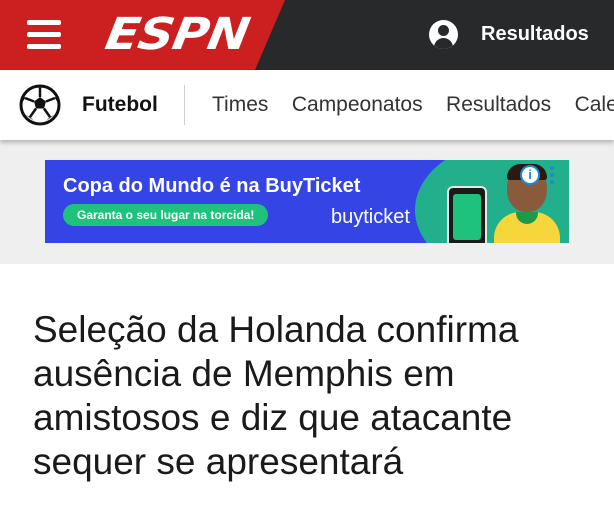 This screenshot has width=614, height=526. Describe the element at coordinates (552, 176) in the screenshot. I see `ad-menu-icon` at that location.